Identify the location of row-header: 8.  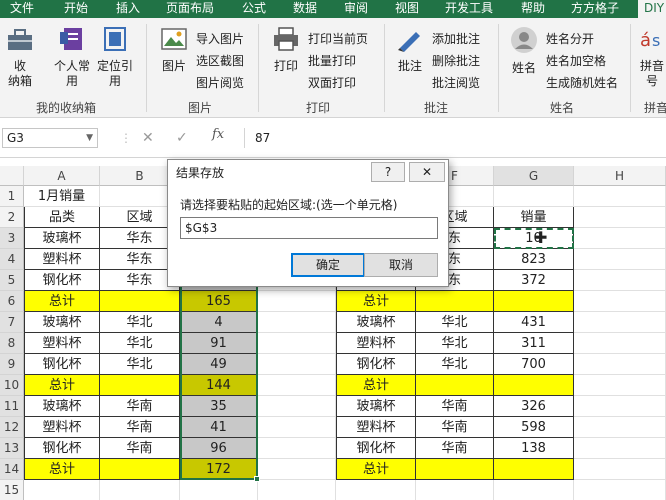
(12, 343).